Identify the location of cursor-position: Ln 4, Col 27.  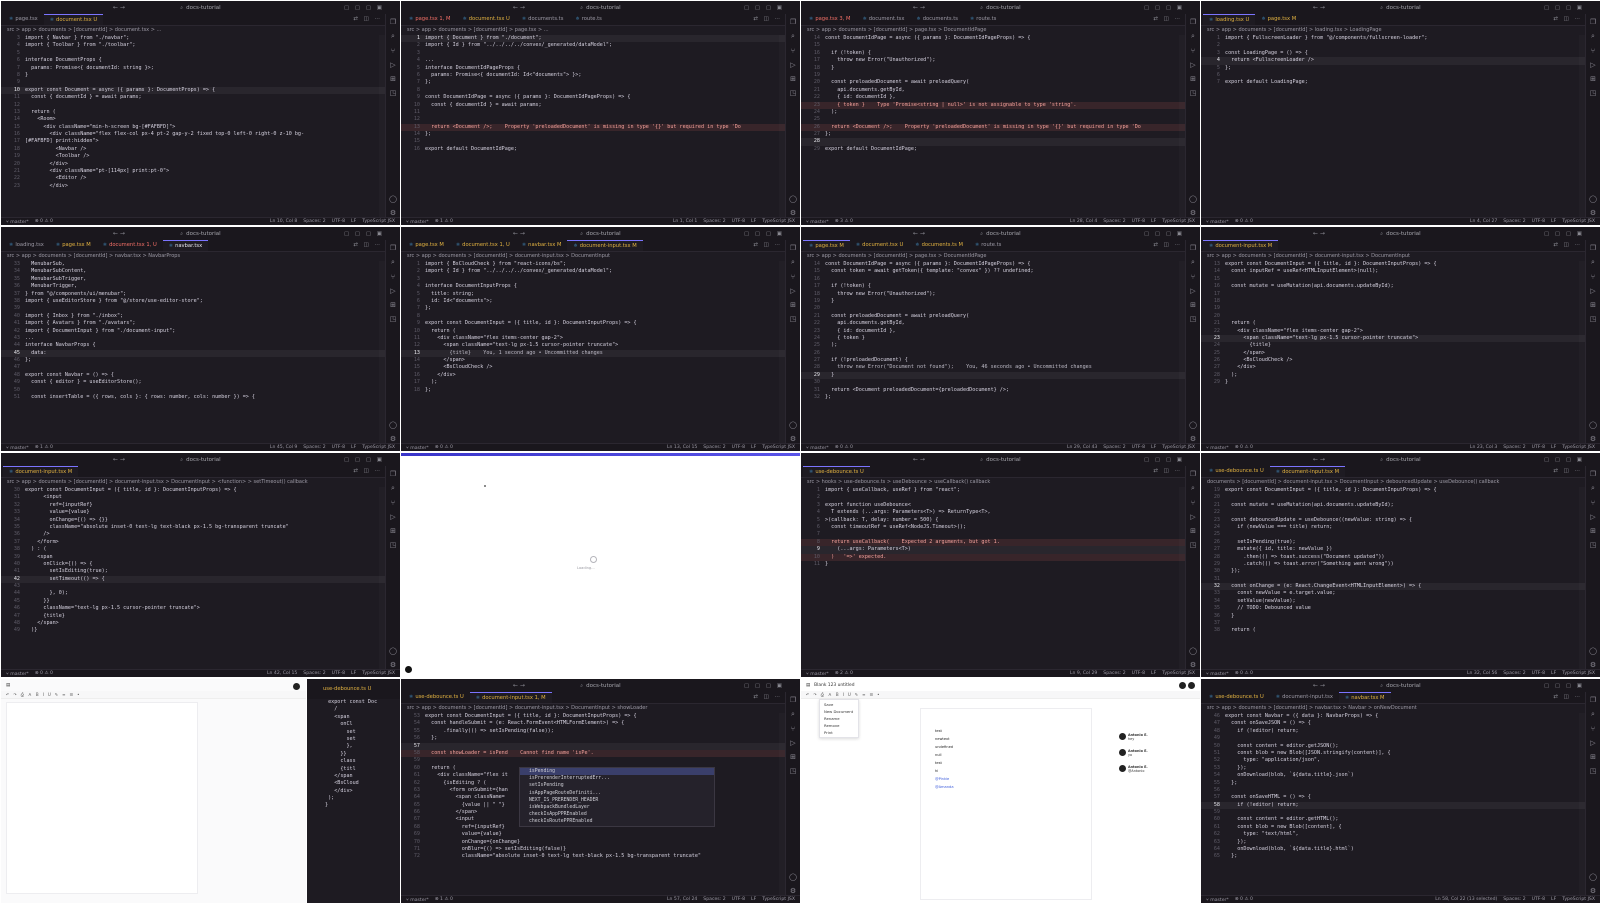
(1483, 221).